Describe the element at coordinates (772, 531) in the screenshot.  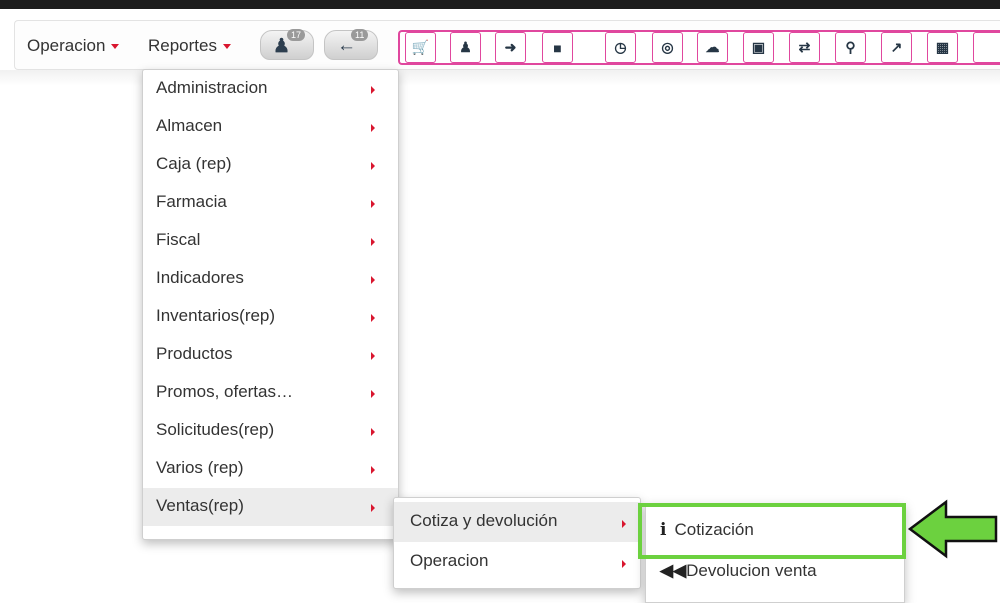
I see `cotizacion-highlight-box` at that location.